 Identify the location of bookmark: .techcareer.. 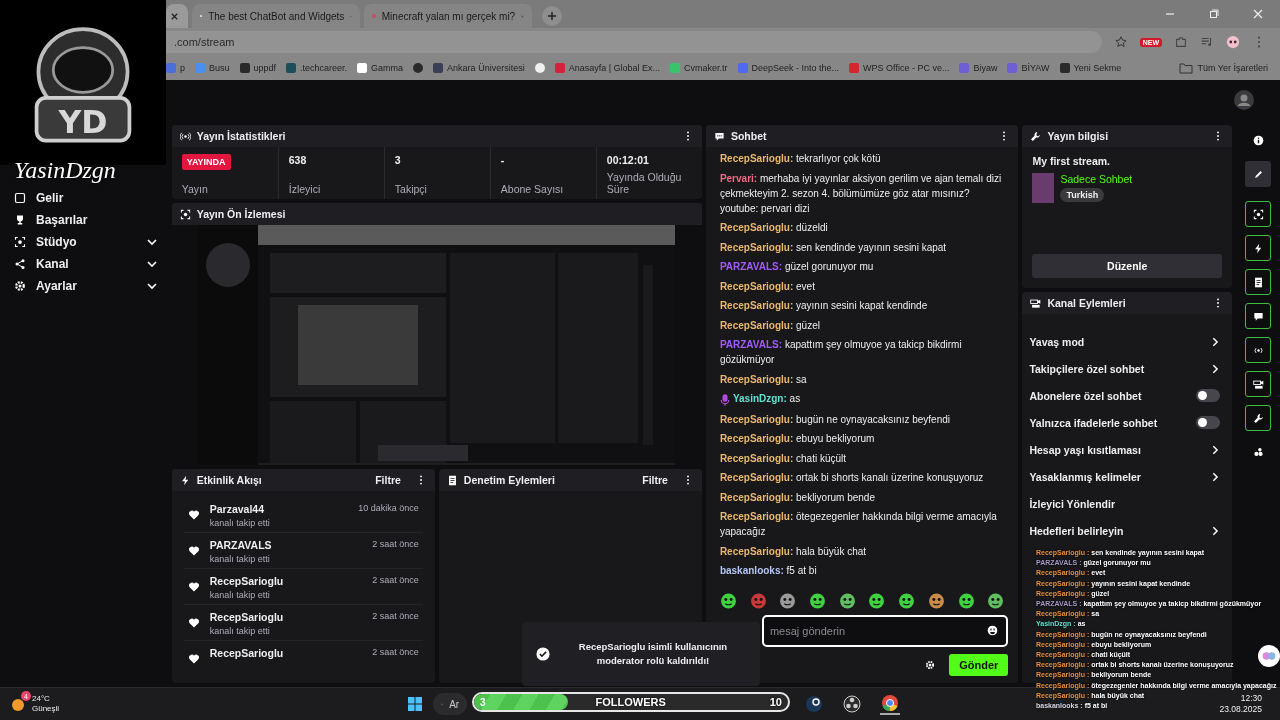
(317, 68).